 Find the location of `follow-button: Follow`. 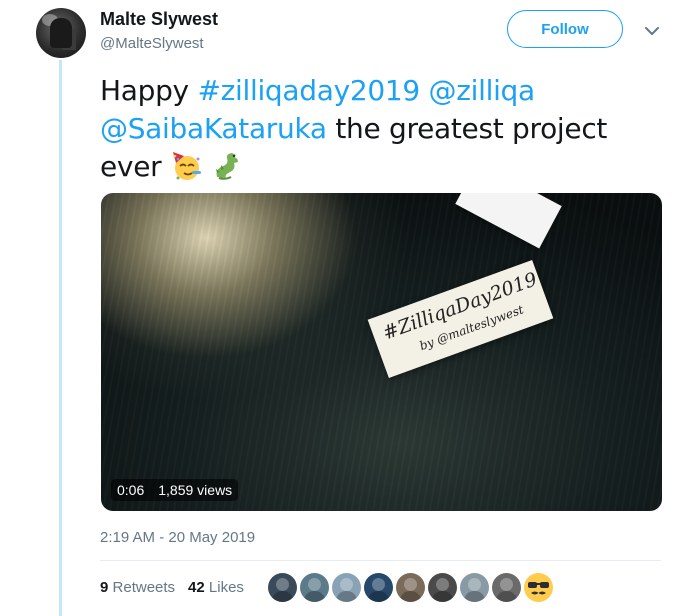

follow-button: Follow is located at coordinates (565, 29).